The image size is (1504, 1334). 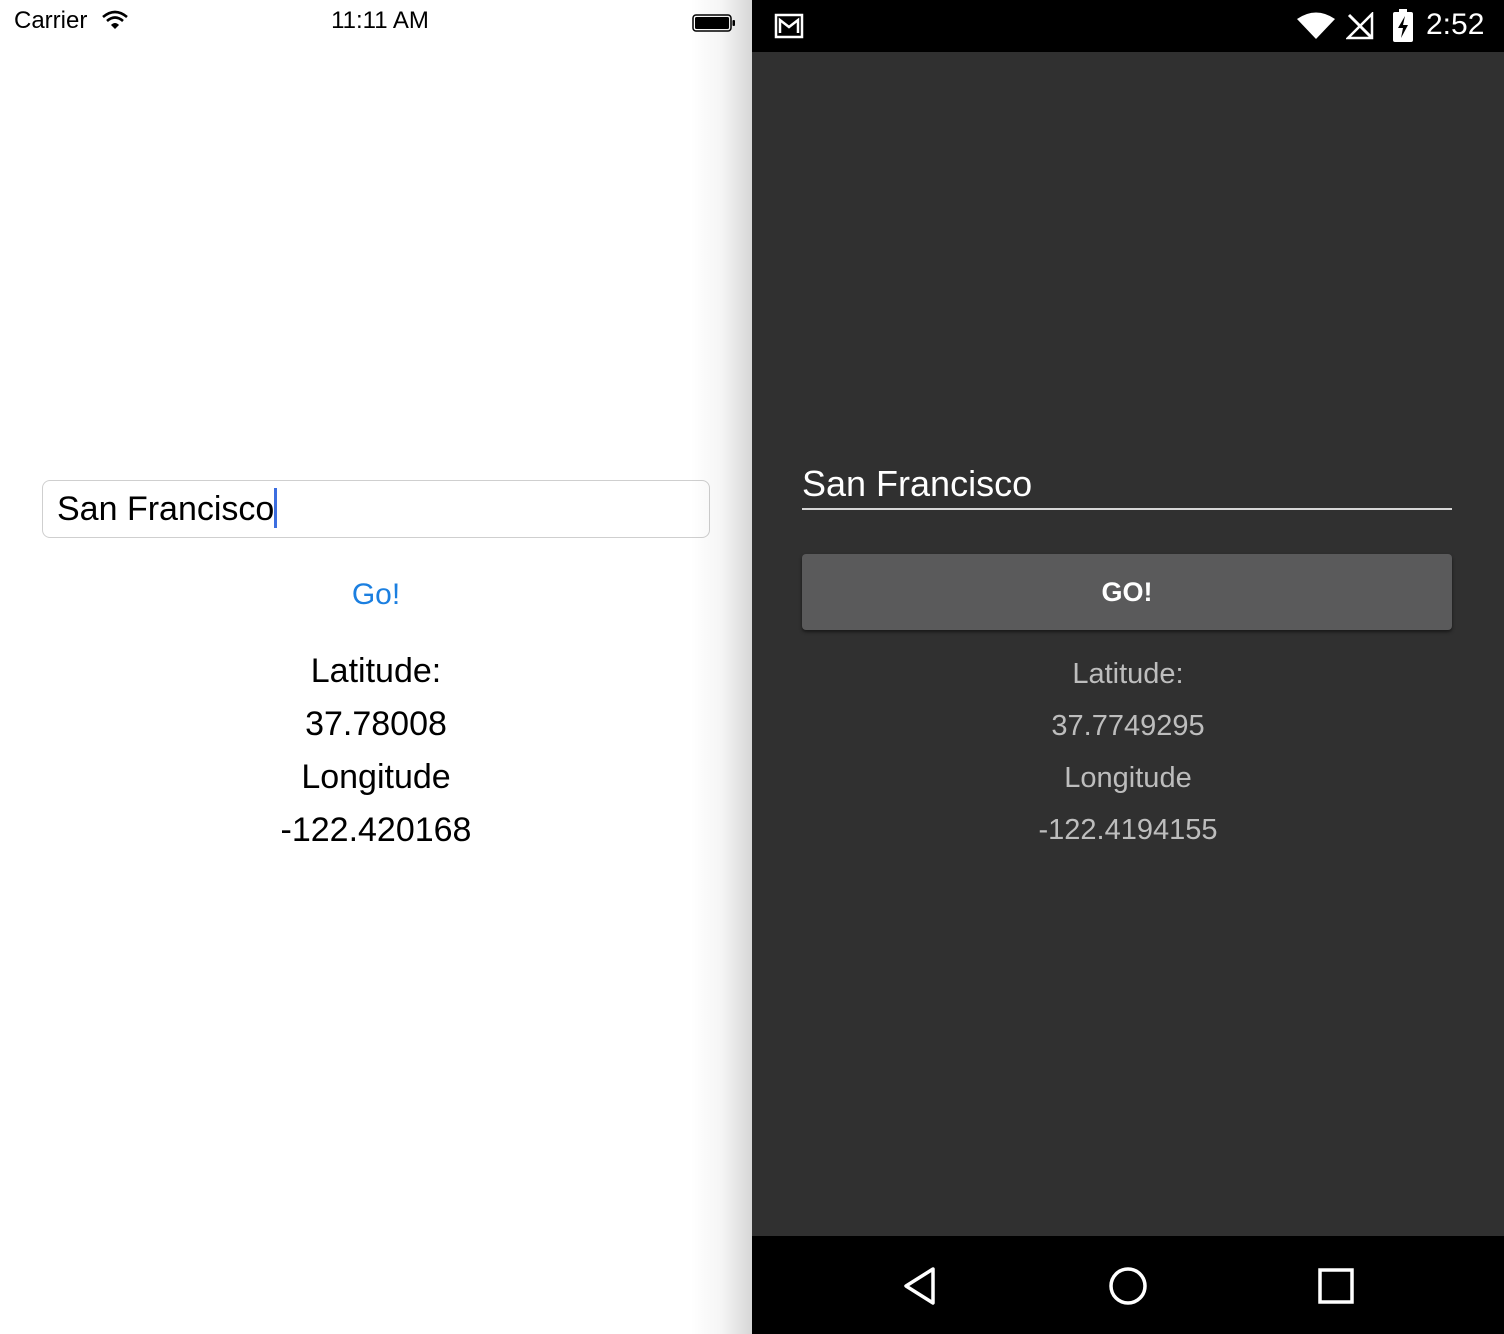 I want to click on back-icon, so click(x=920, y=1286).